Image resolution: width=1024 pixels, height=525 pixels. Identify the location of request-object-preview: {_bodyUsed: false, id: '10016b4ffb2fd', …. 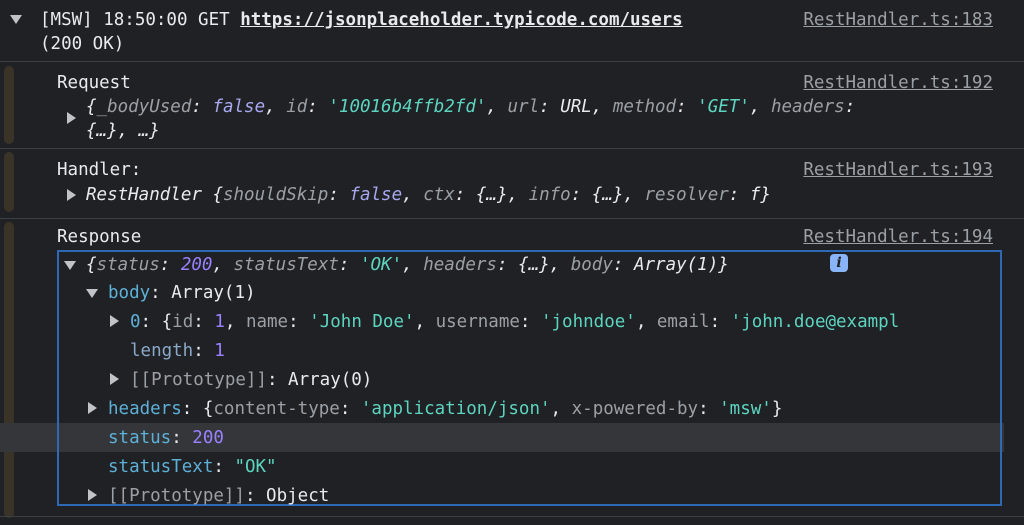
(470, 107).